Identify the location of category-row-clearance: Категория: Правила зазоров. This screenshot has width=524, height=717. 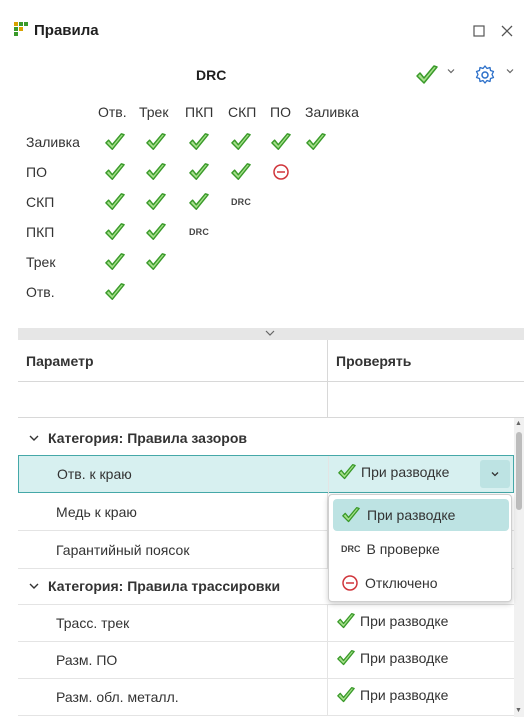
(266, 438).